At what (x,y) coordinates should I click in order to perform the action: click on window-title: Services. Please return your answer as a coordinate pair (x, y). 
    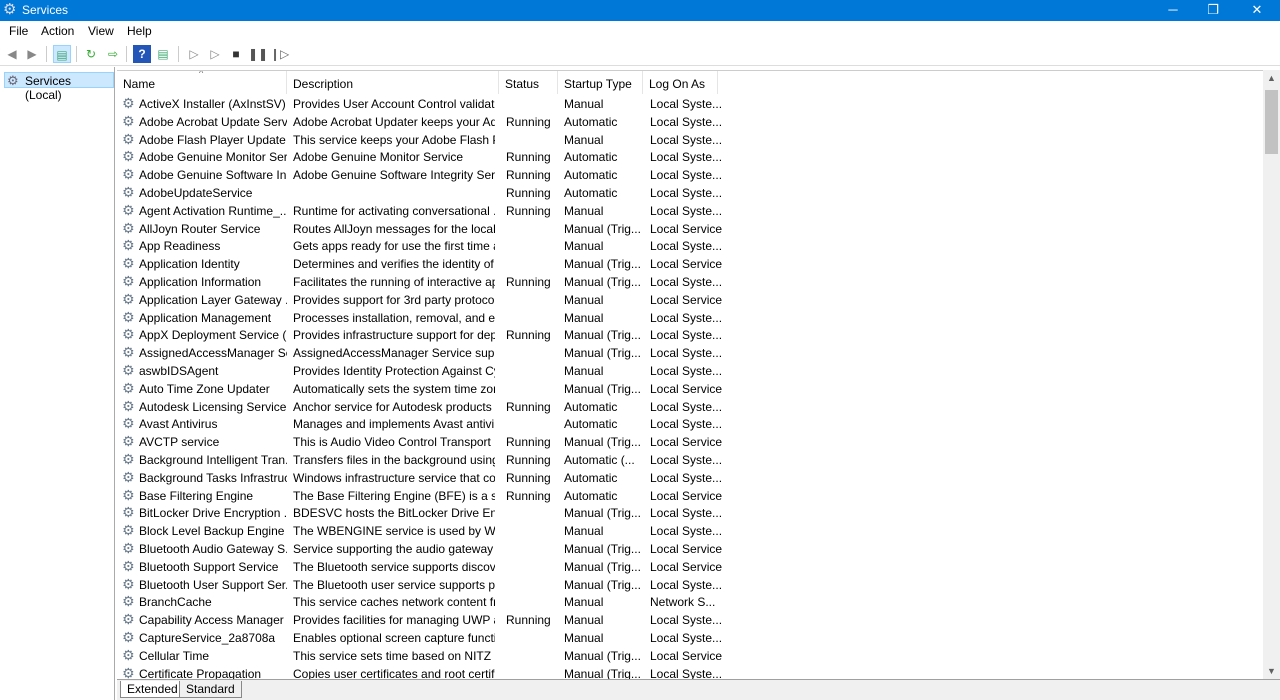
    Looking at the image, I should click on (45, 10).